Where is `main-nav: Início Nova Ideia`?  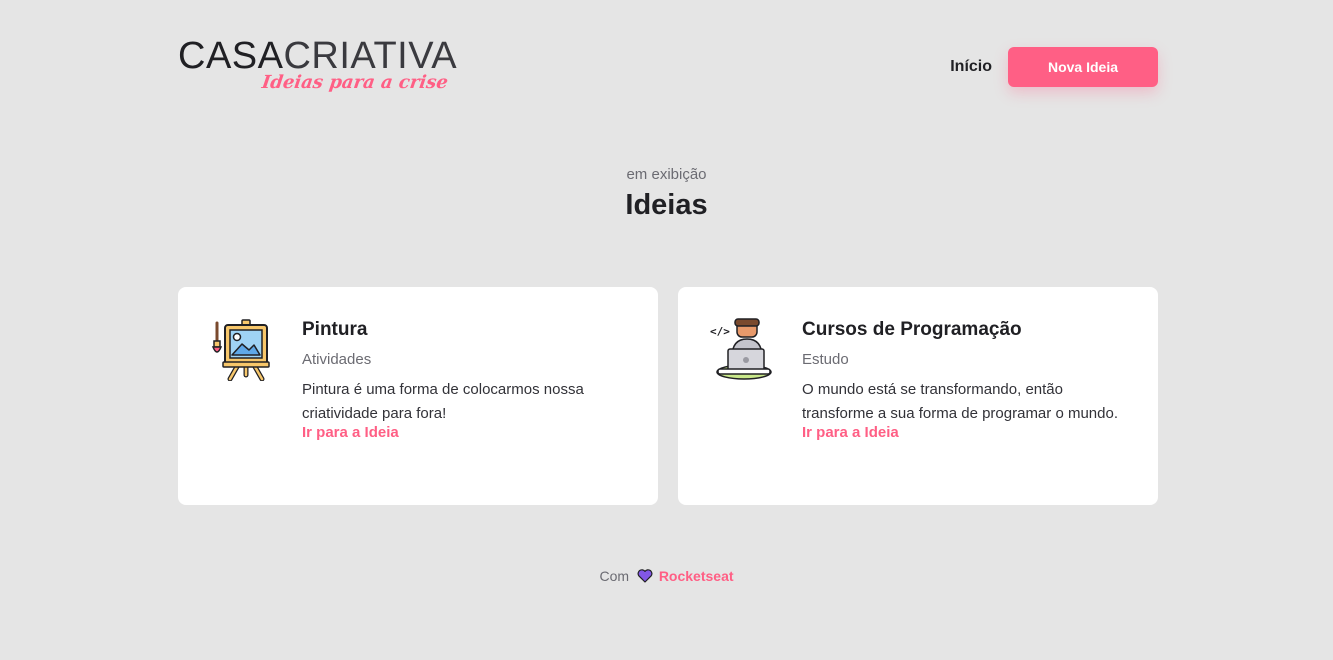
main-nav: Início Nova Ideia is located at coordinates (1054, 67).